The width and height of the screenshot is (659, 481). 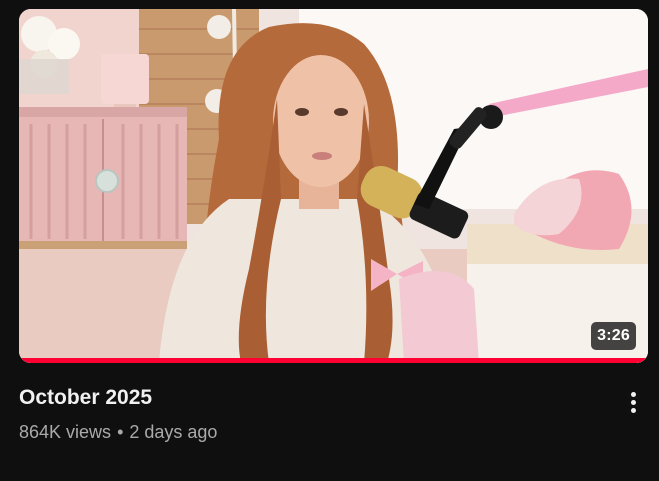 What do you see at coordinates (613, 336) in the screenshot?
I see `duration-badge: 3:26` at bounding box center [613, 336].